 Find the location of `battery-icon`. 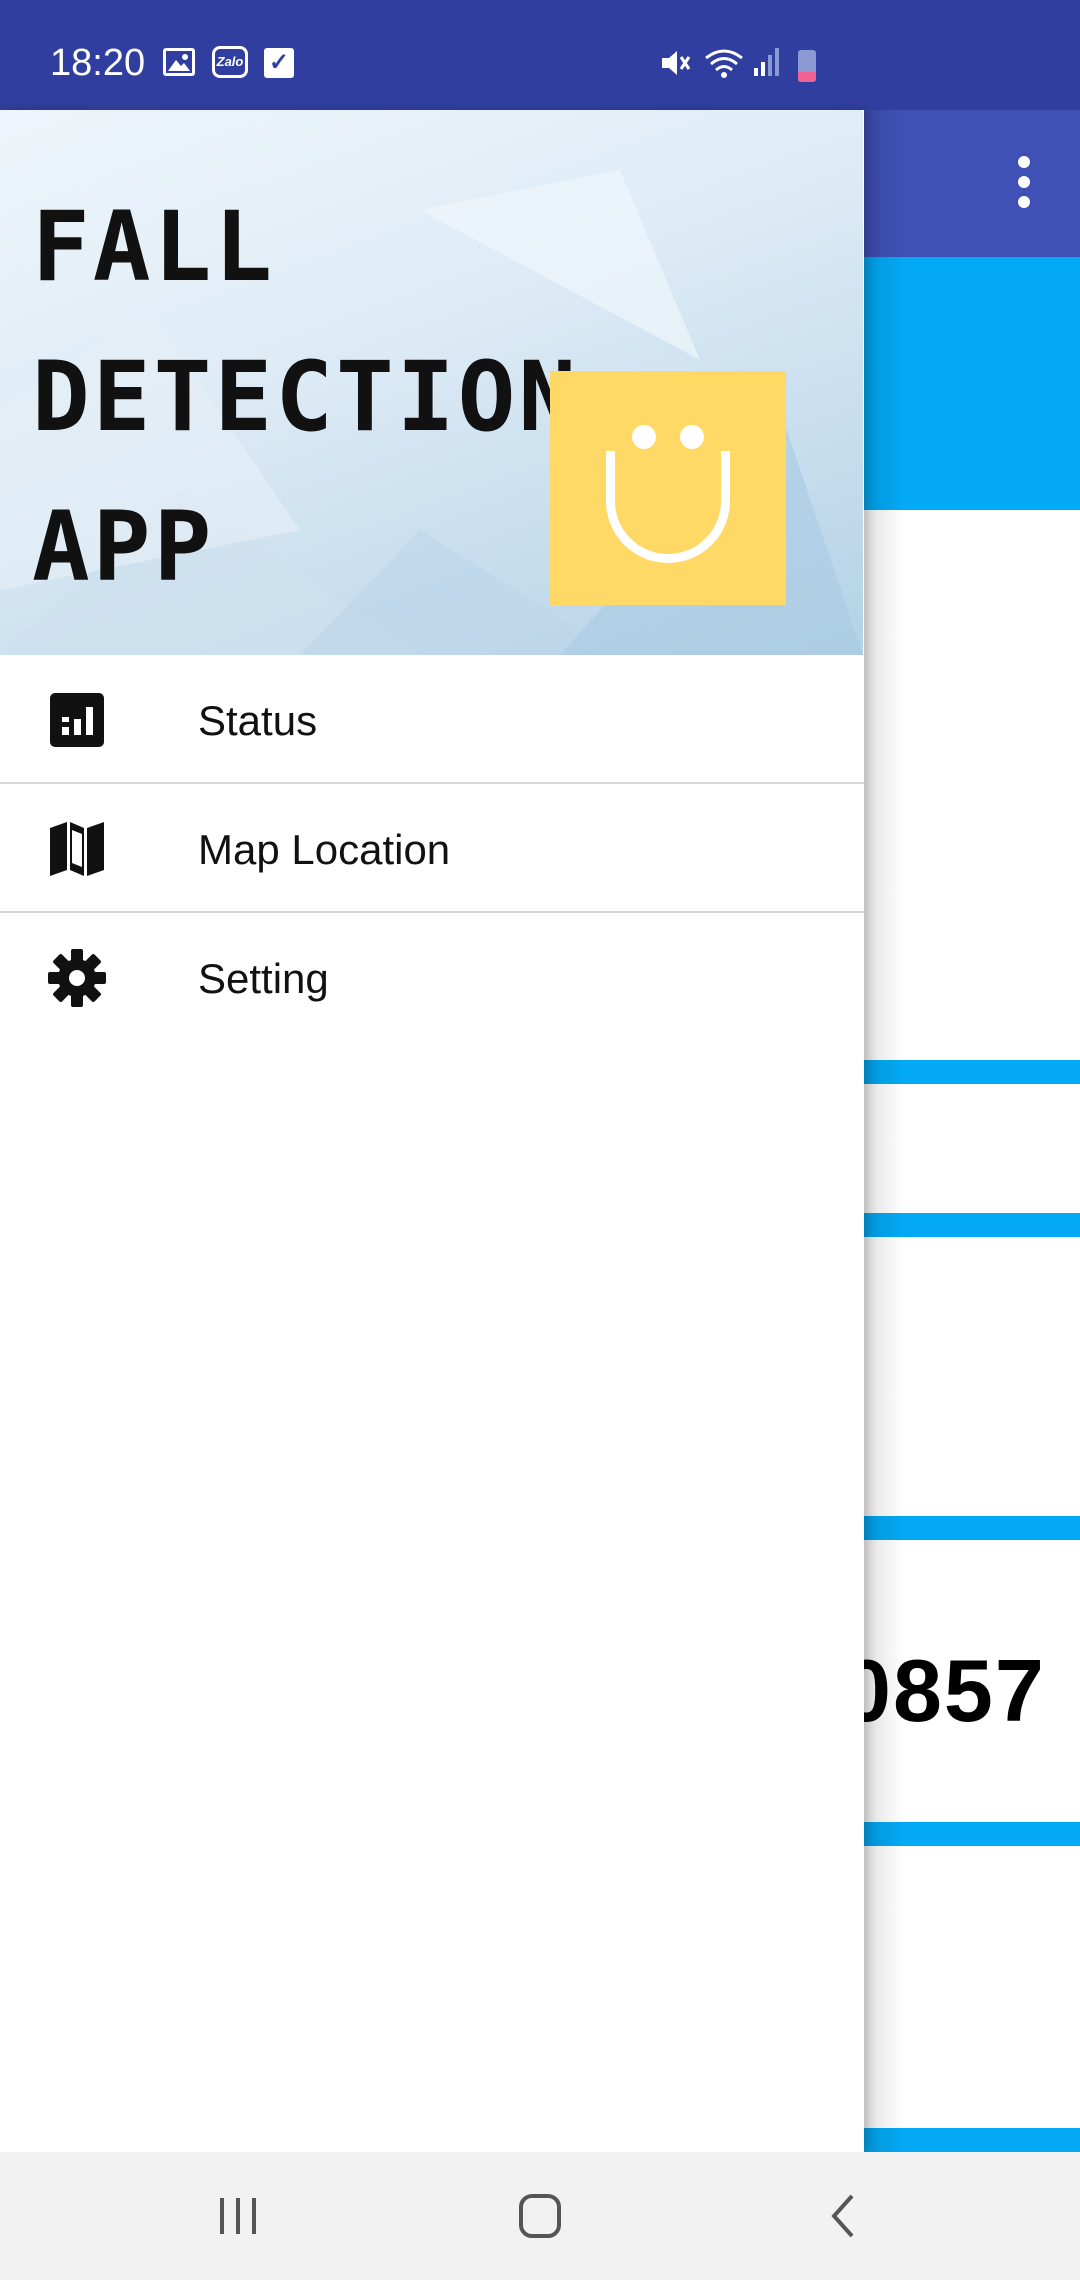

battery-icon is located at coordinates (807, 66).